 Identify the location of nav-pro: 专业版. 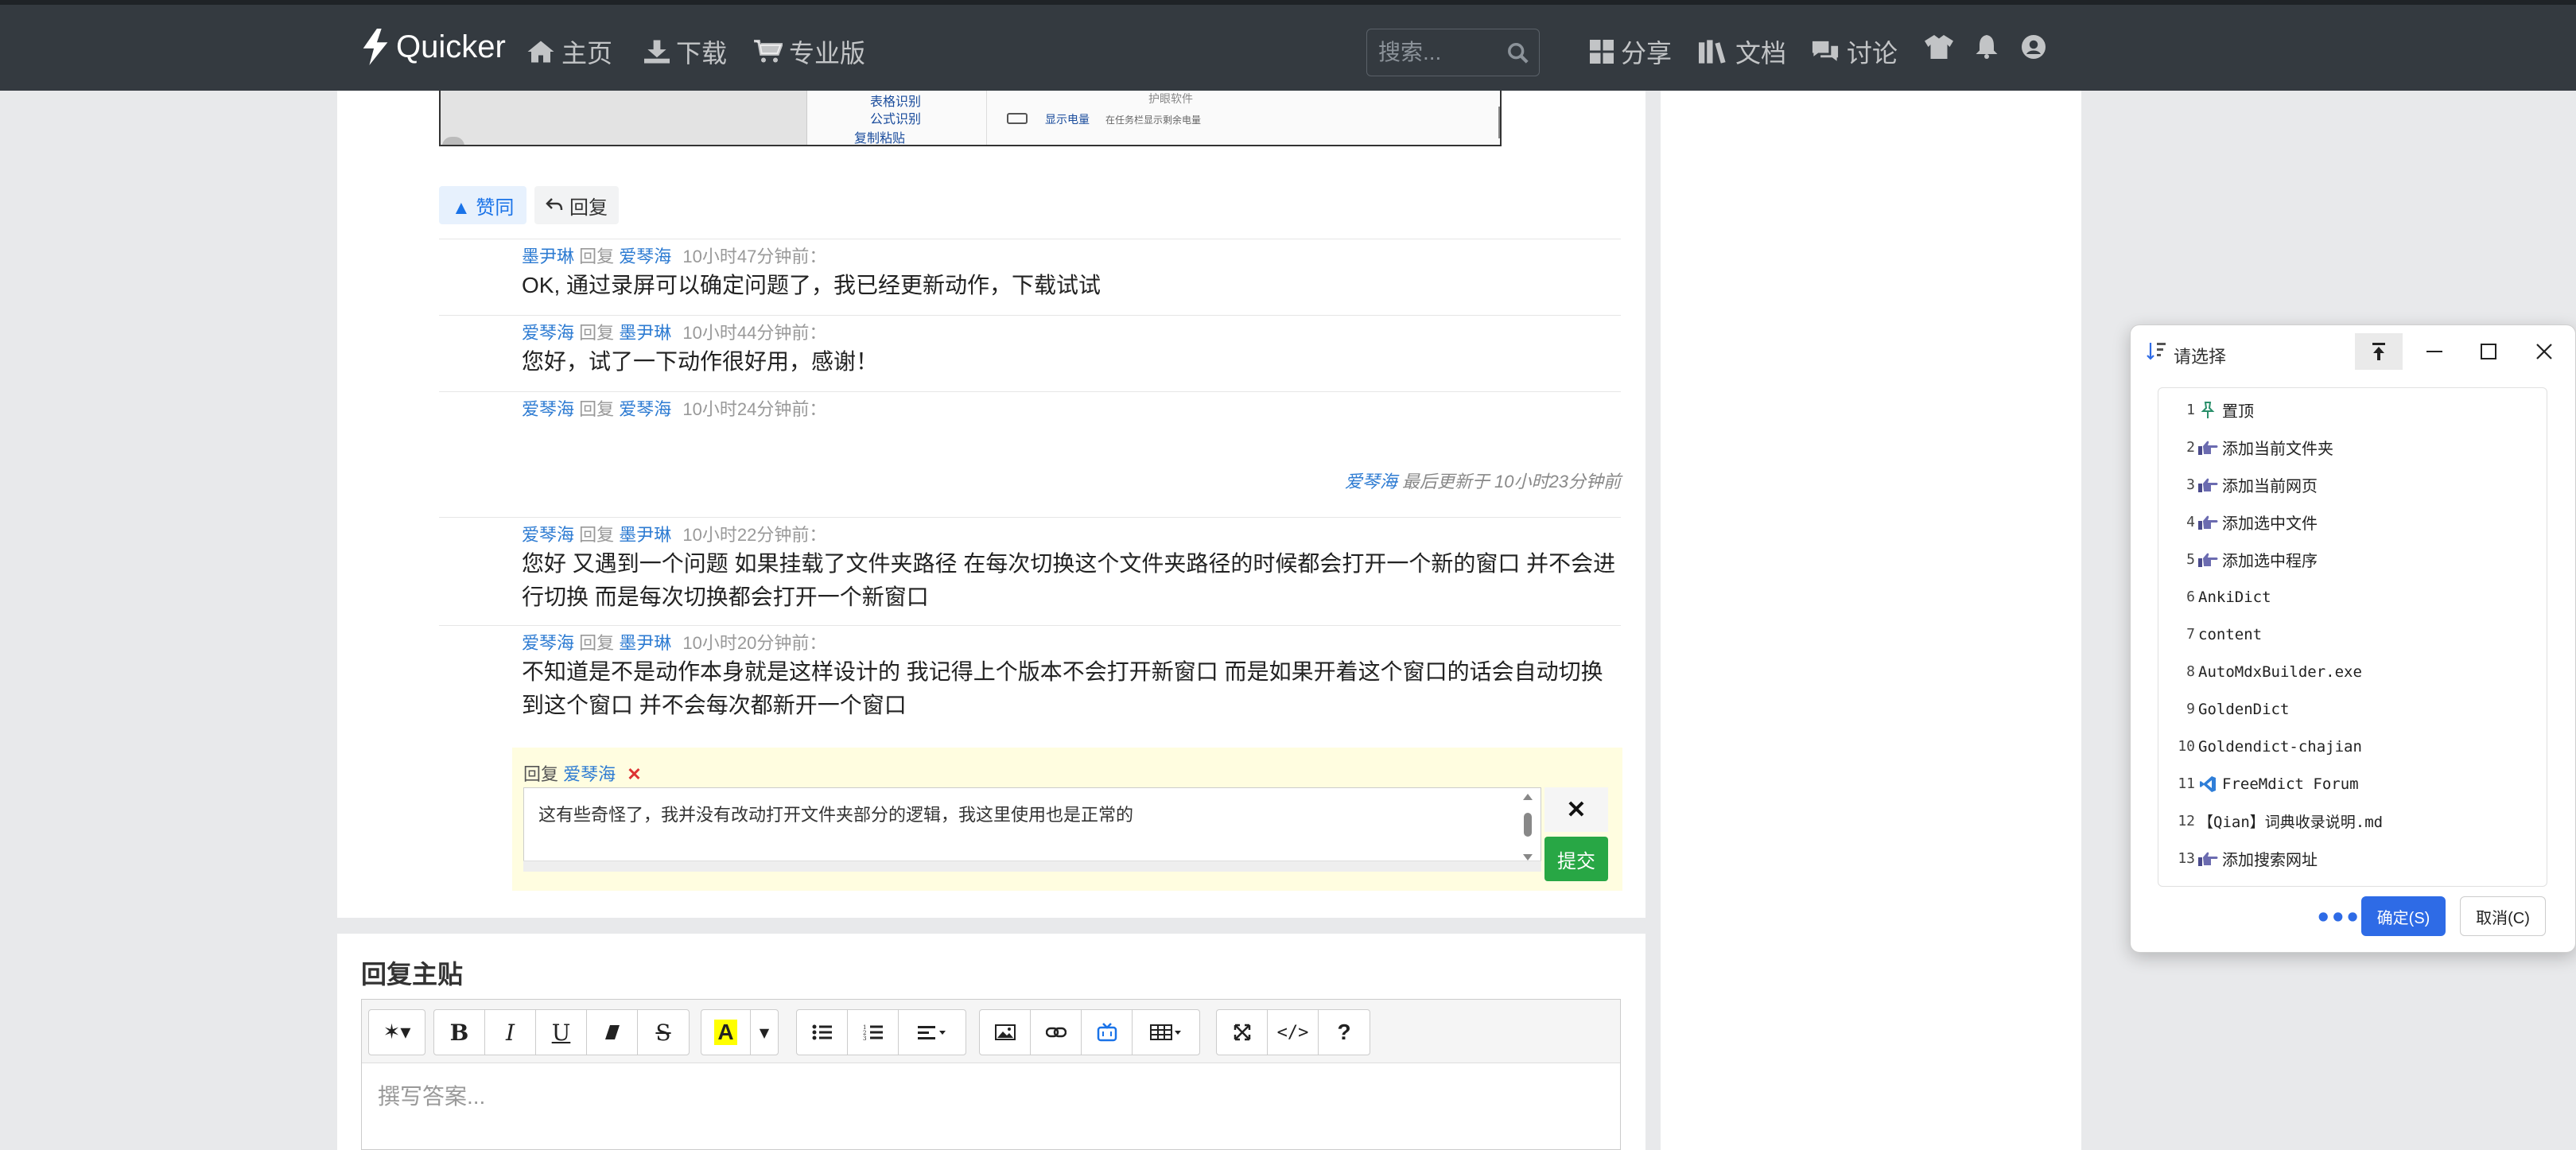
(809, 51).